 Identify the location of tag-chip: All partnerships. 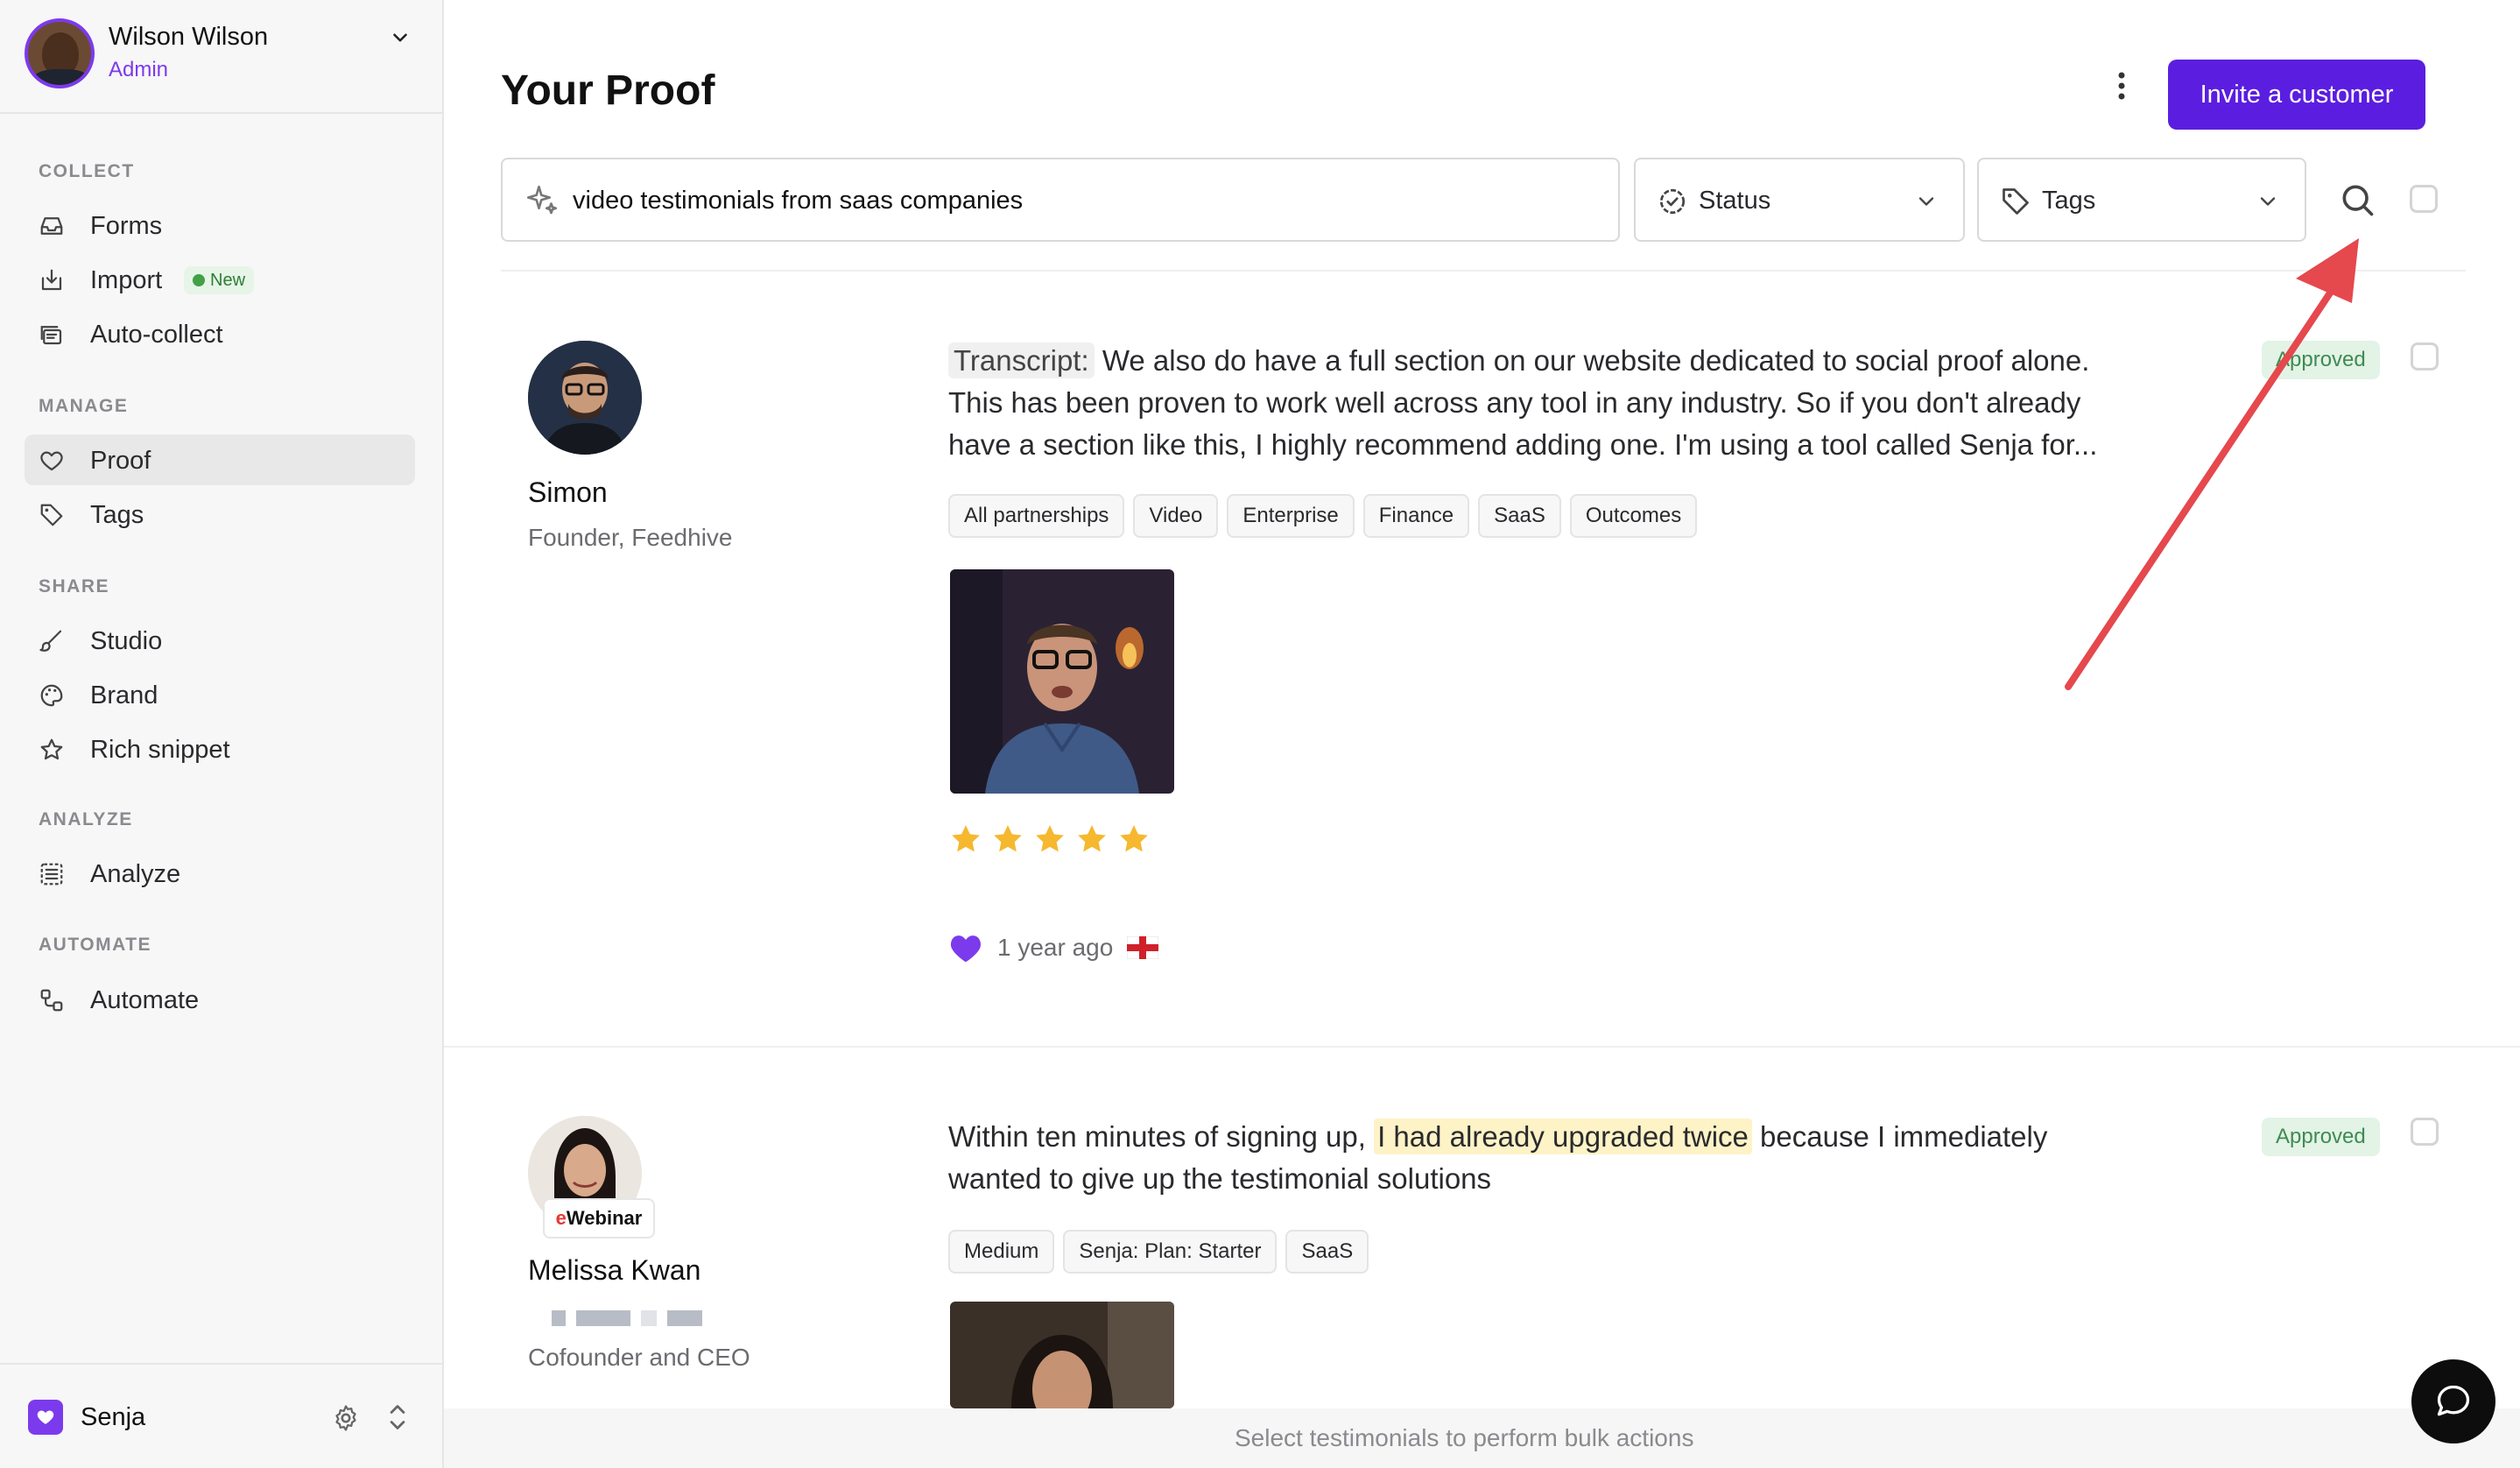
(1036, 516).